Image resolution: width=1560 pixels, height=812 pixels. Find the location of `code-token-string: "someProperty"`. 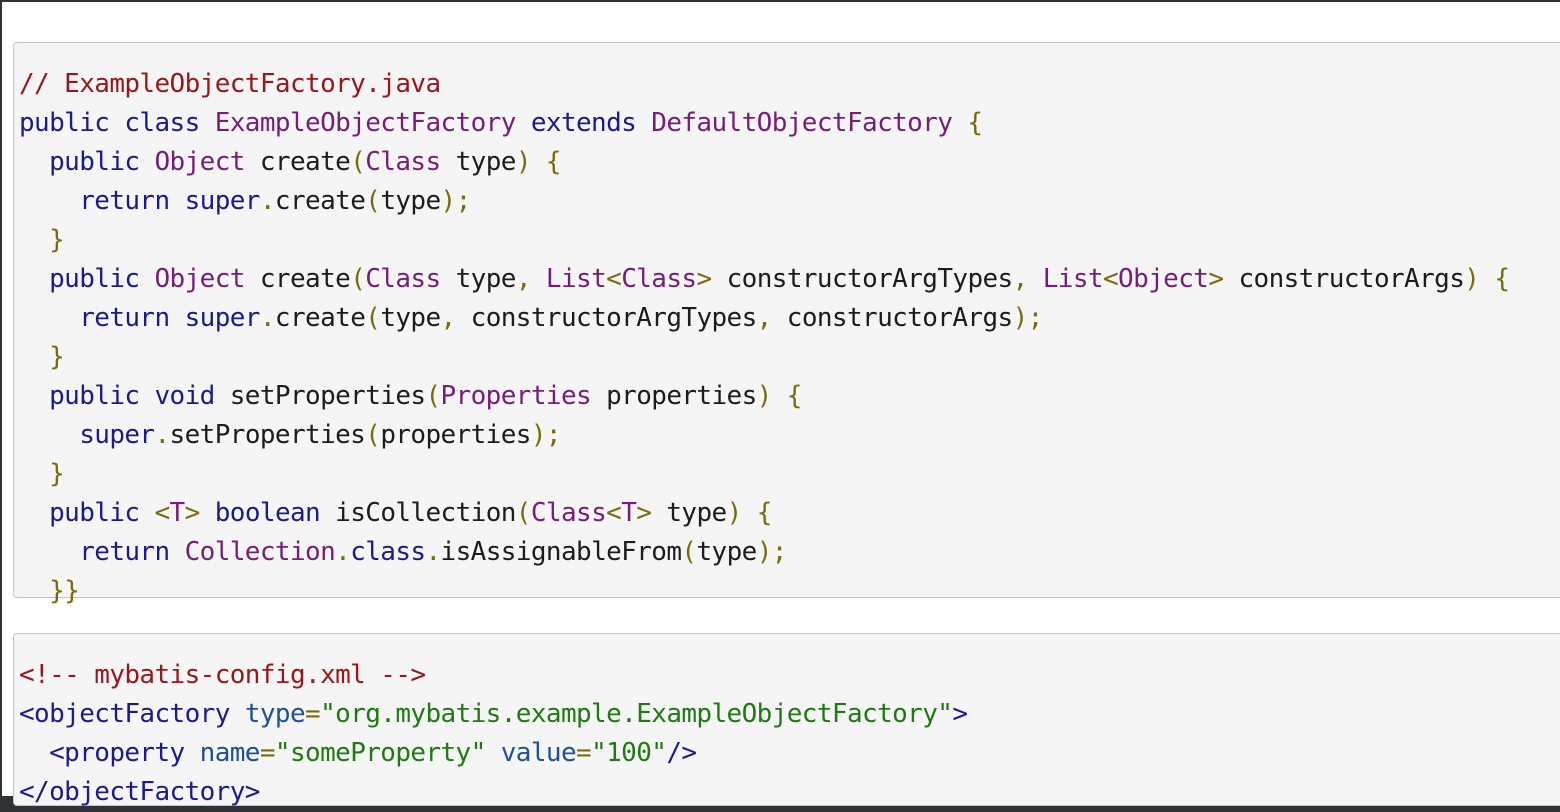

code-token-string: "someProperty" is located at coordinates (380, 753).